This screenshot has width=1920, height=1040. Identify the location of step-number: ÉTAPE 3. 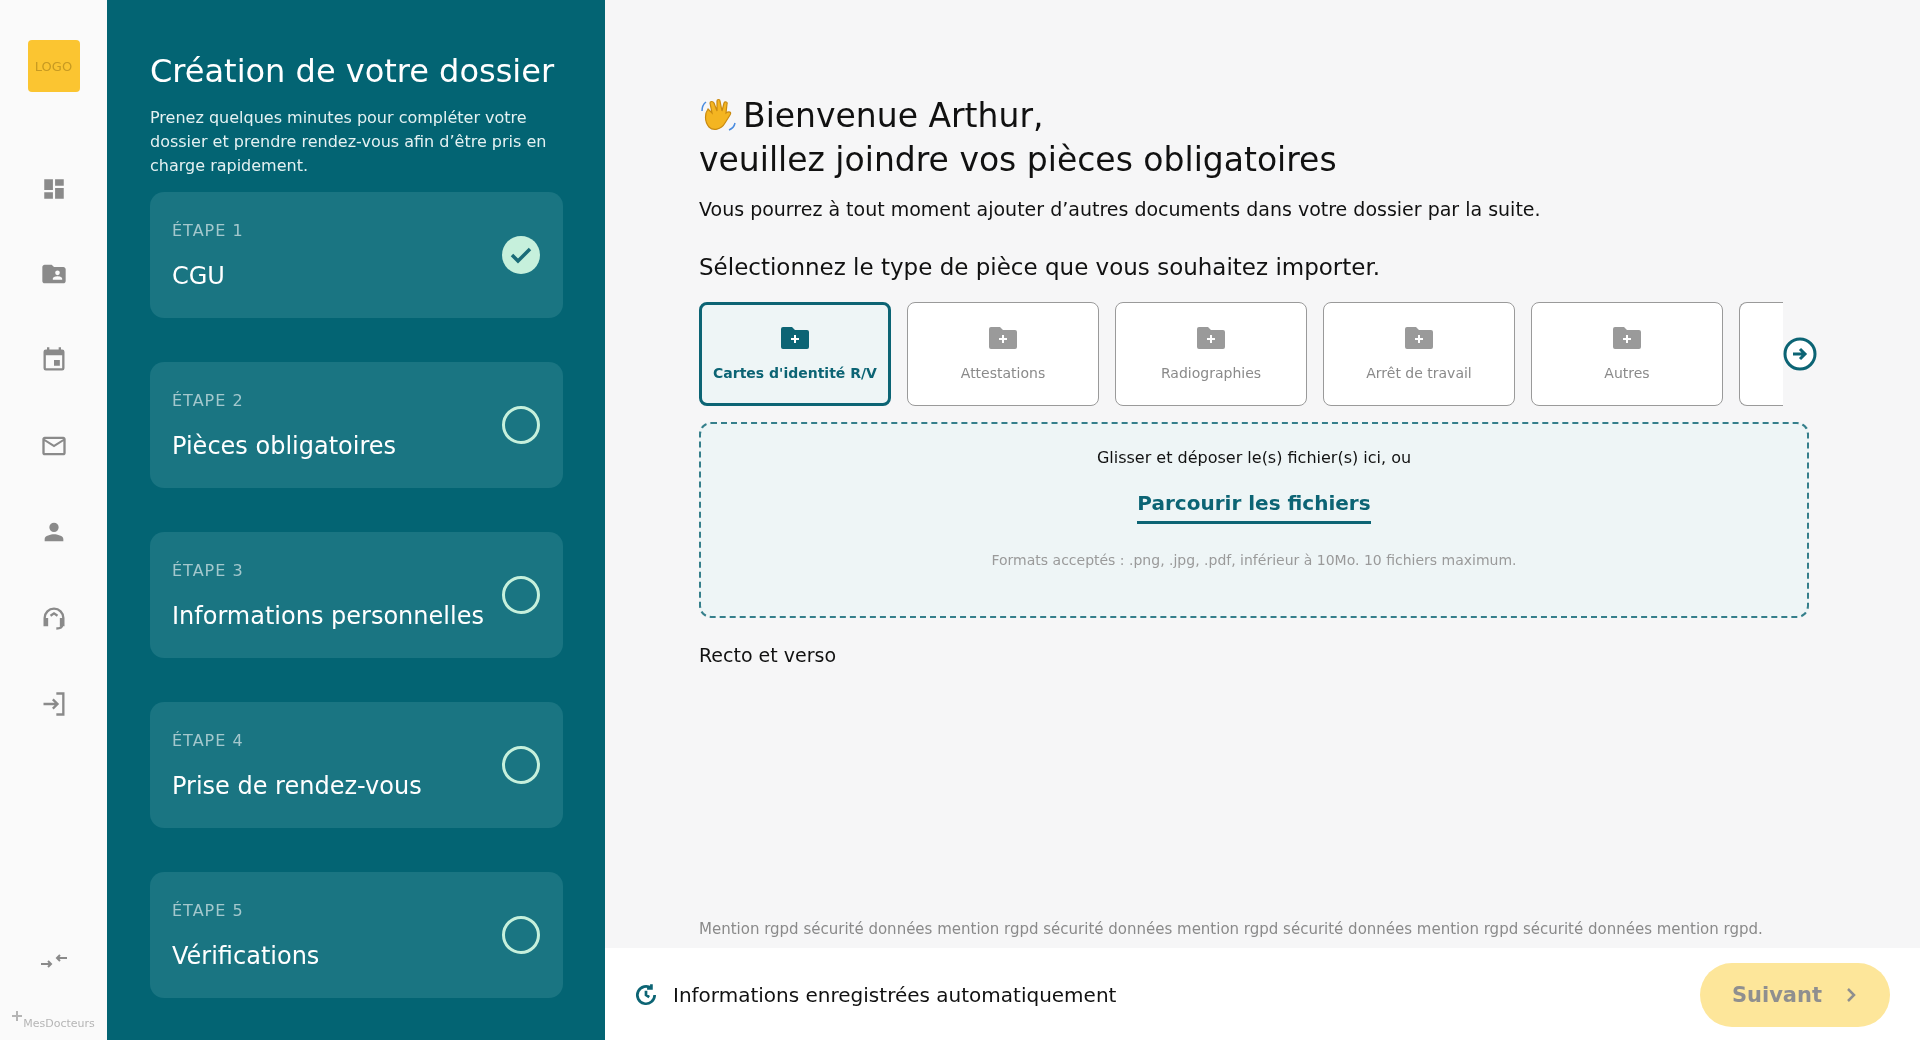
(208, 570).